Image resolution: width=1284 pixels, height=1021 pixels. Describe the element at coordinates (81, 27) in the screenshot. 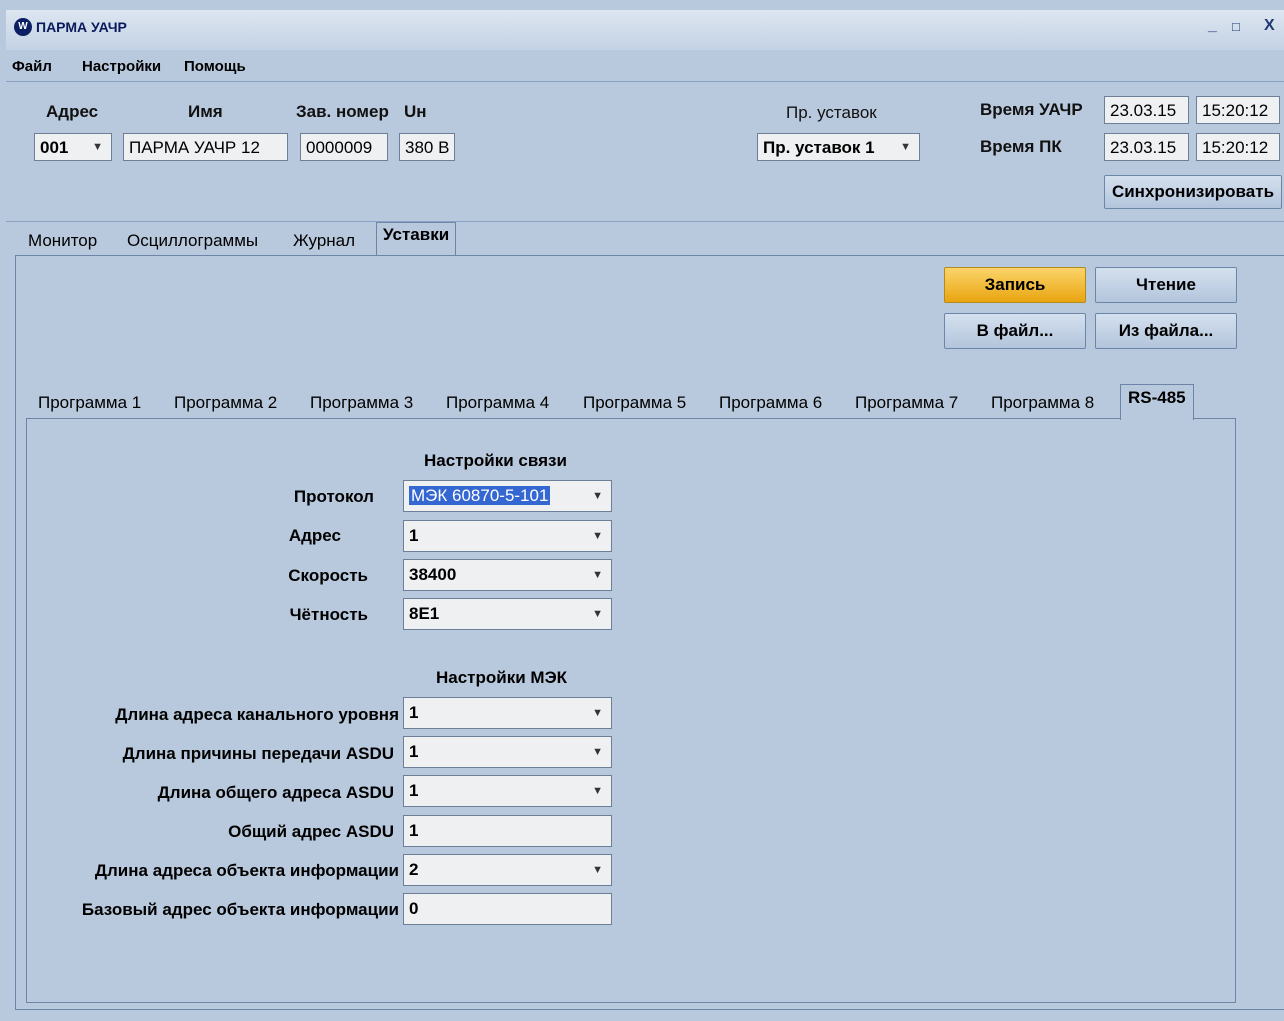

I see `window-title: ПАРМА УАЧР` at that location.